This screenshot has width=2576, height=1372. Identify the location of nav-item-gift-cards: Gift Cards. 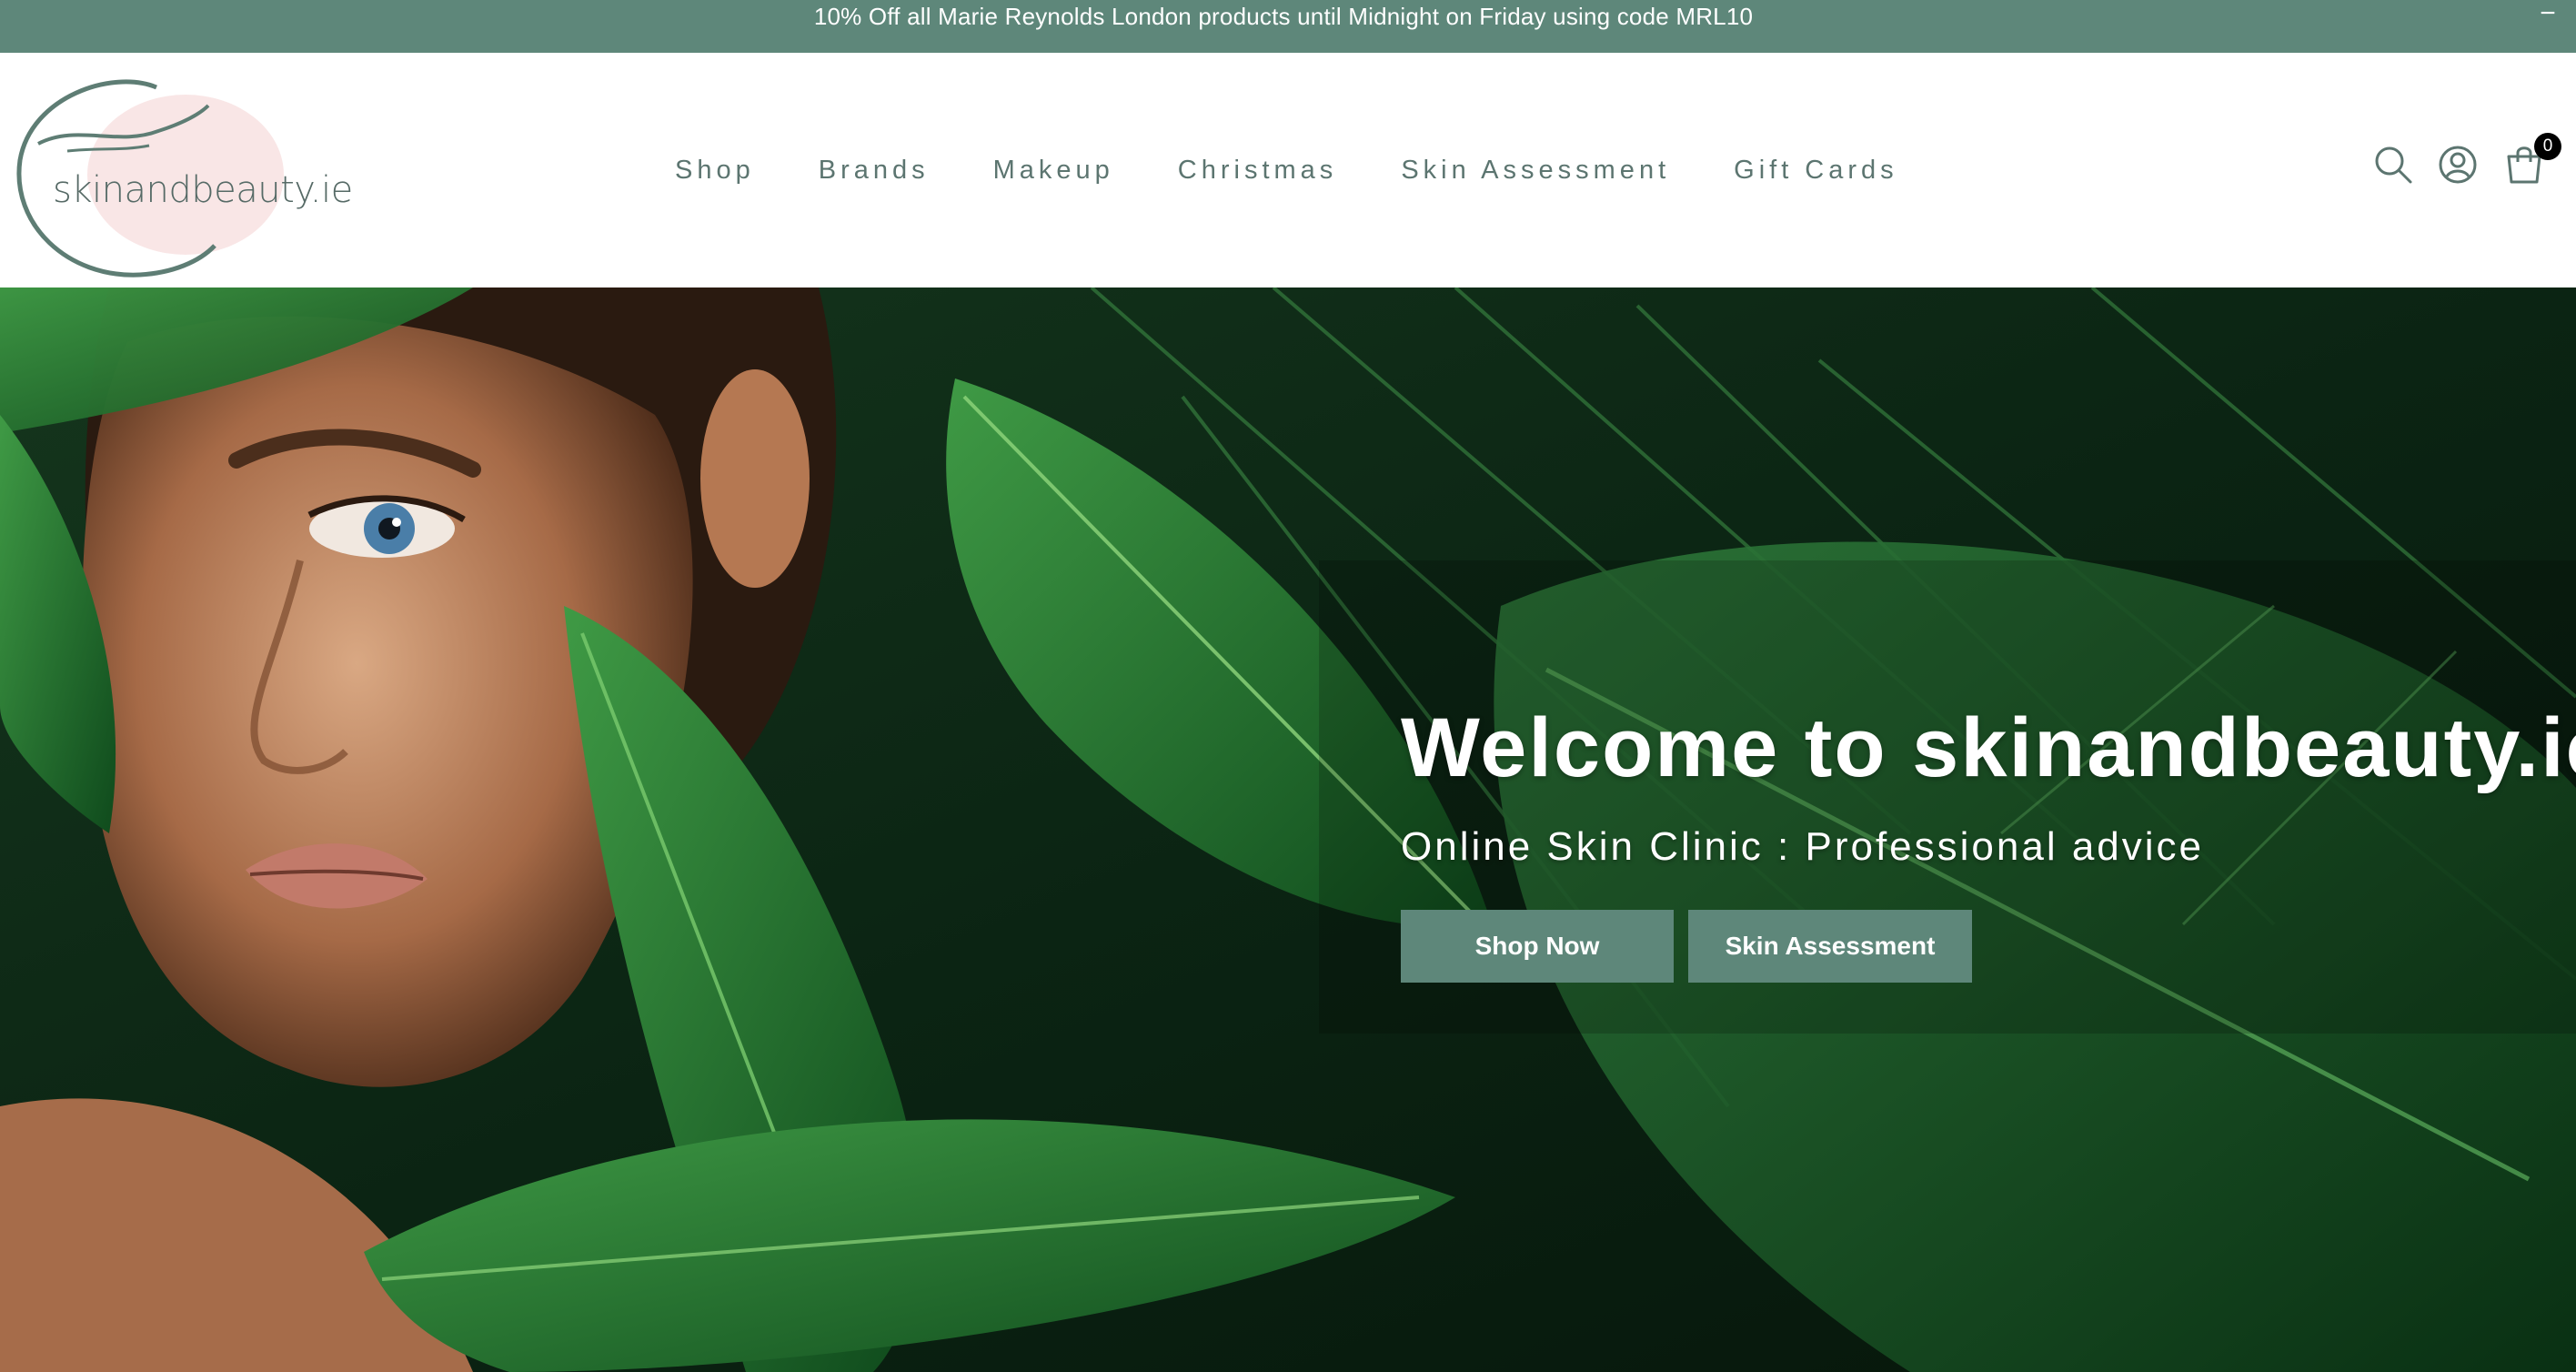
(1816, 171).